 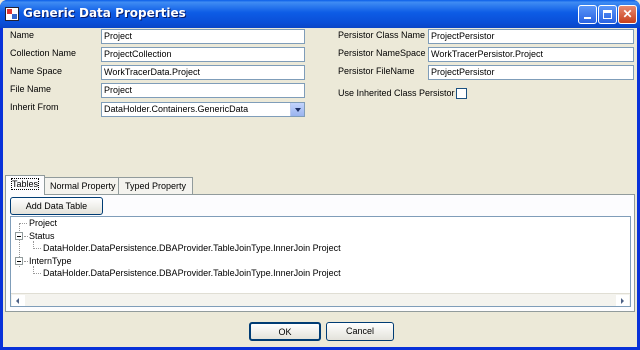 I want to click on ok-button: OK, so click(x=285, y=331).